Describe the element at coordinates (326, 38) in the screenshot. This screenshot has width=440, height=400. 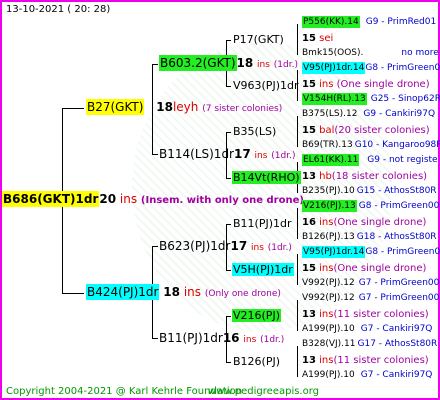
I see `unit: sei` at that location.